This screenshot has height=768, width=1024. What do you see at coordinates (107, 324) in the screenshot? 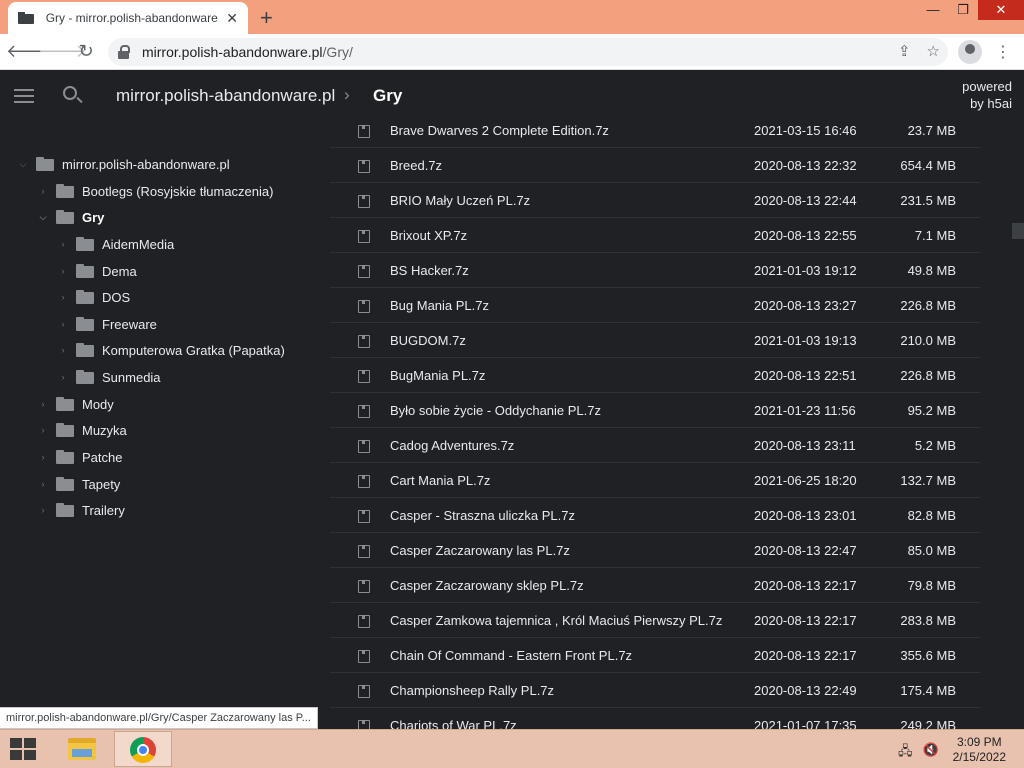
I see `tree-item-freeware: › Freeware` at bounding box center [107, 324].